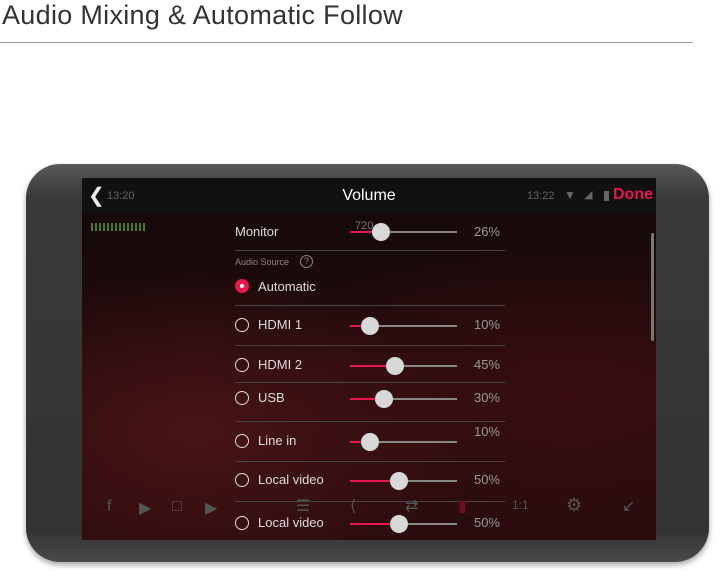 The width and height of the screenshot is (720, 587). I want to click on layers-icon: ☰, so click(303, 506).